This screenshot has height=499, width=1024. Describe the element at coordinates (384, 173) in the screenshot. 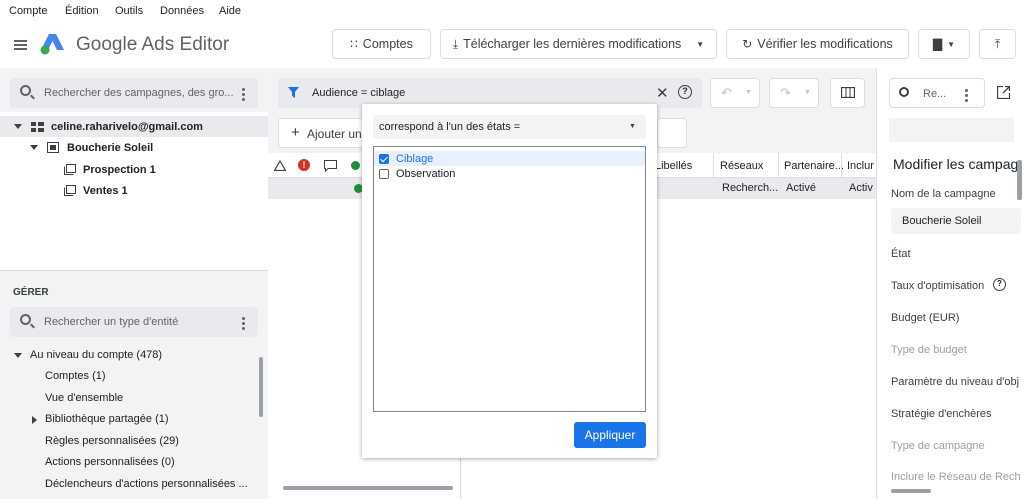

I see `checkbox-unchecked` at that location.